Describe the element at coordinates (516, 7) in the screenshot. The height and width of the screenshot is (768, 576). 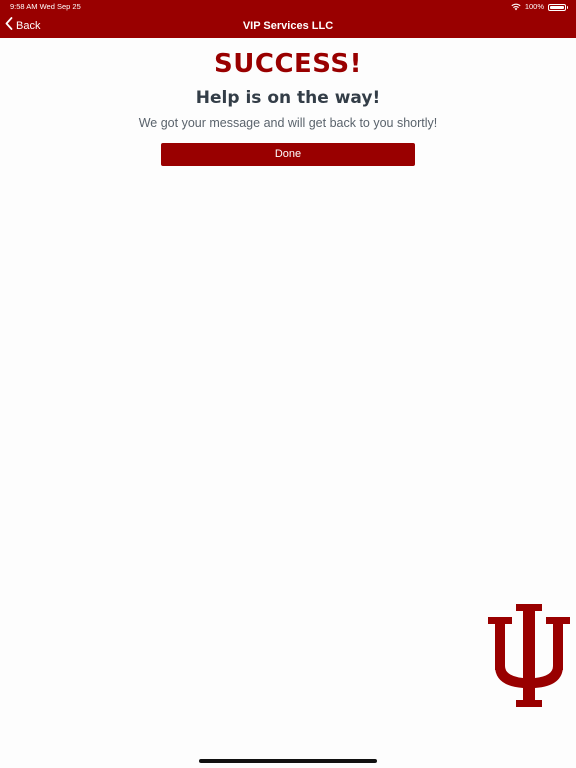
I see `wifi-icon` at that location.